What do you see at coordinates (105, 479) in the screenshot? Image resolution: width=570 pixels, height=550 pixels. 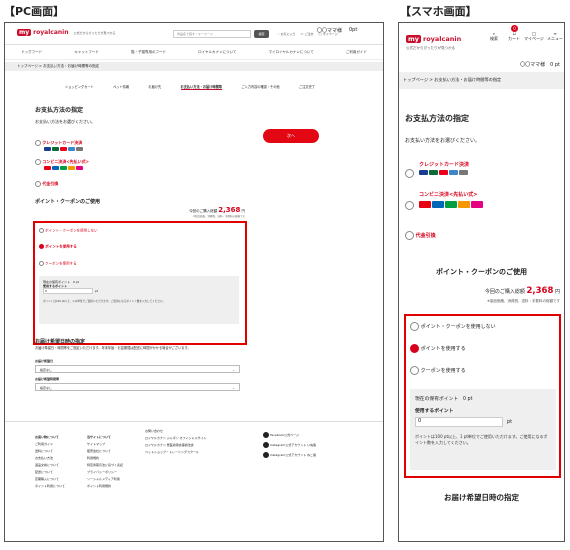 I see `footer-link: ソーシャルメディア利用` at bounding box center [105, 479].